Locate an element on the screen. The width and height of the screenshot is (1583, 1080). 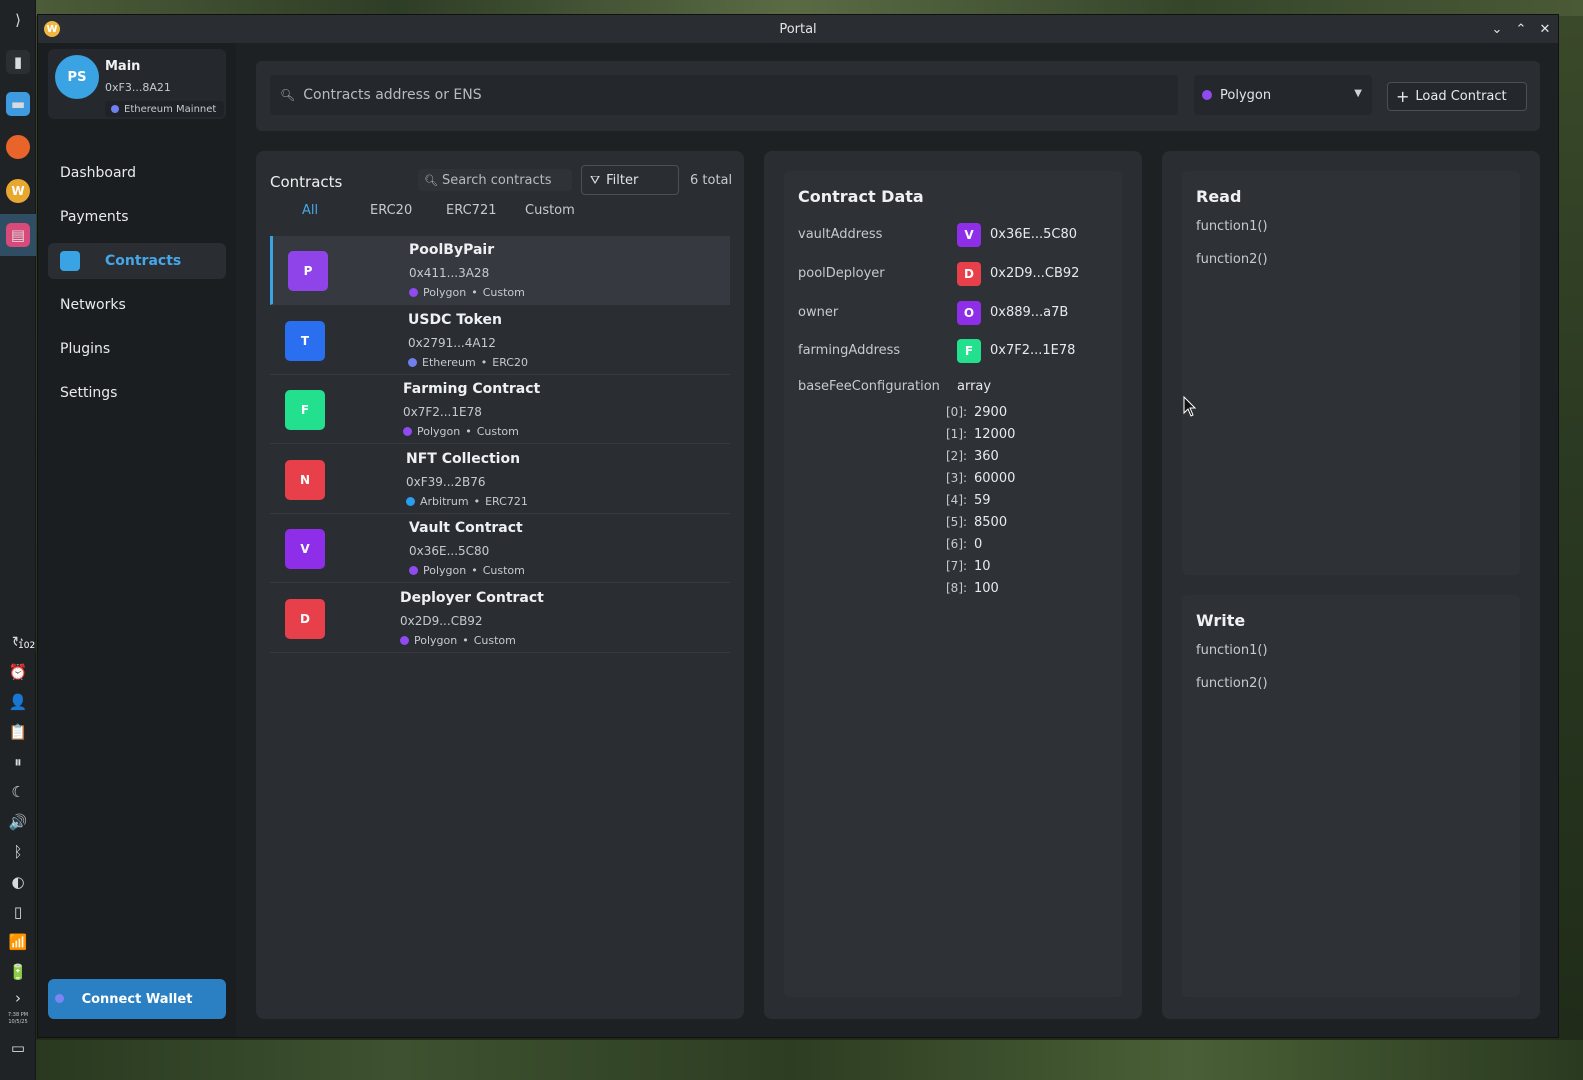
account-network-badge: Ethereum Mainnet is located at coordinates (165, 109).